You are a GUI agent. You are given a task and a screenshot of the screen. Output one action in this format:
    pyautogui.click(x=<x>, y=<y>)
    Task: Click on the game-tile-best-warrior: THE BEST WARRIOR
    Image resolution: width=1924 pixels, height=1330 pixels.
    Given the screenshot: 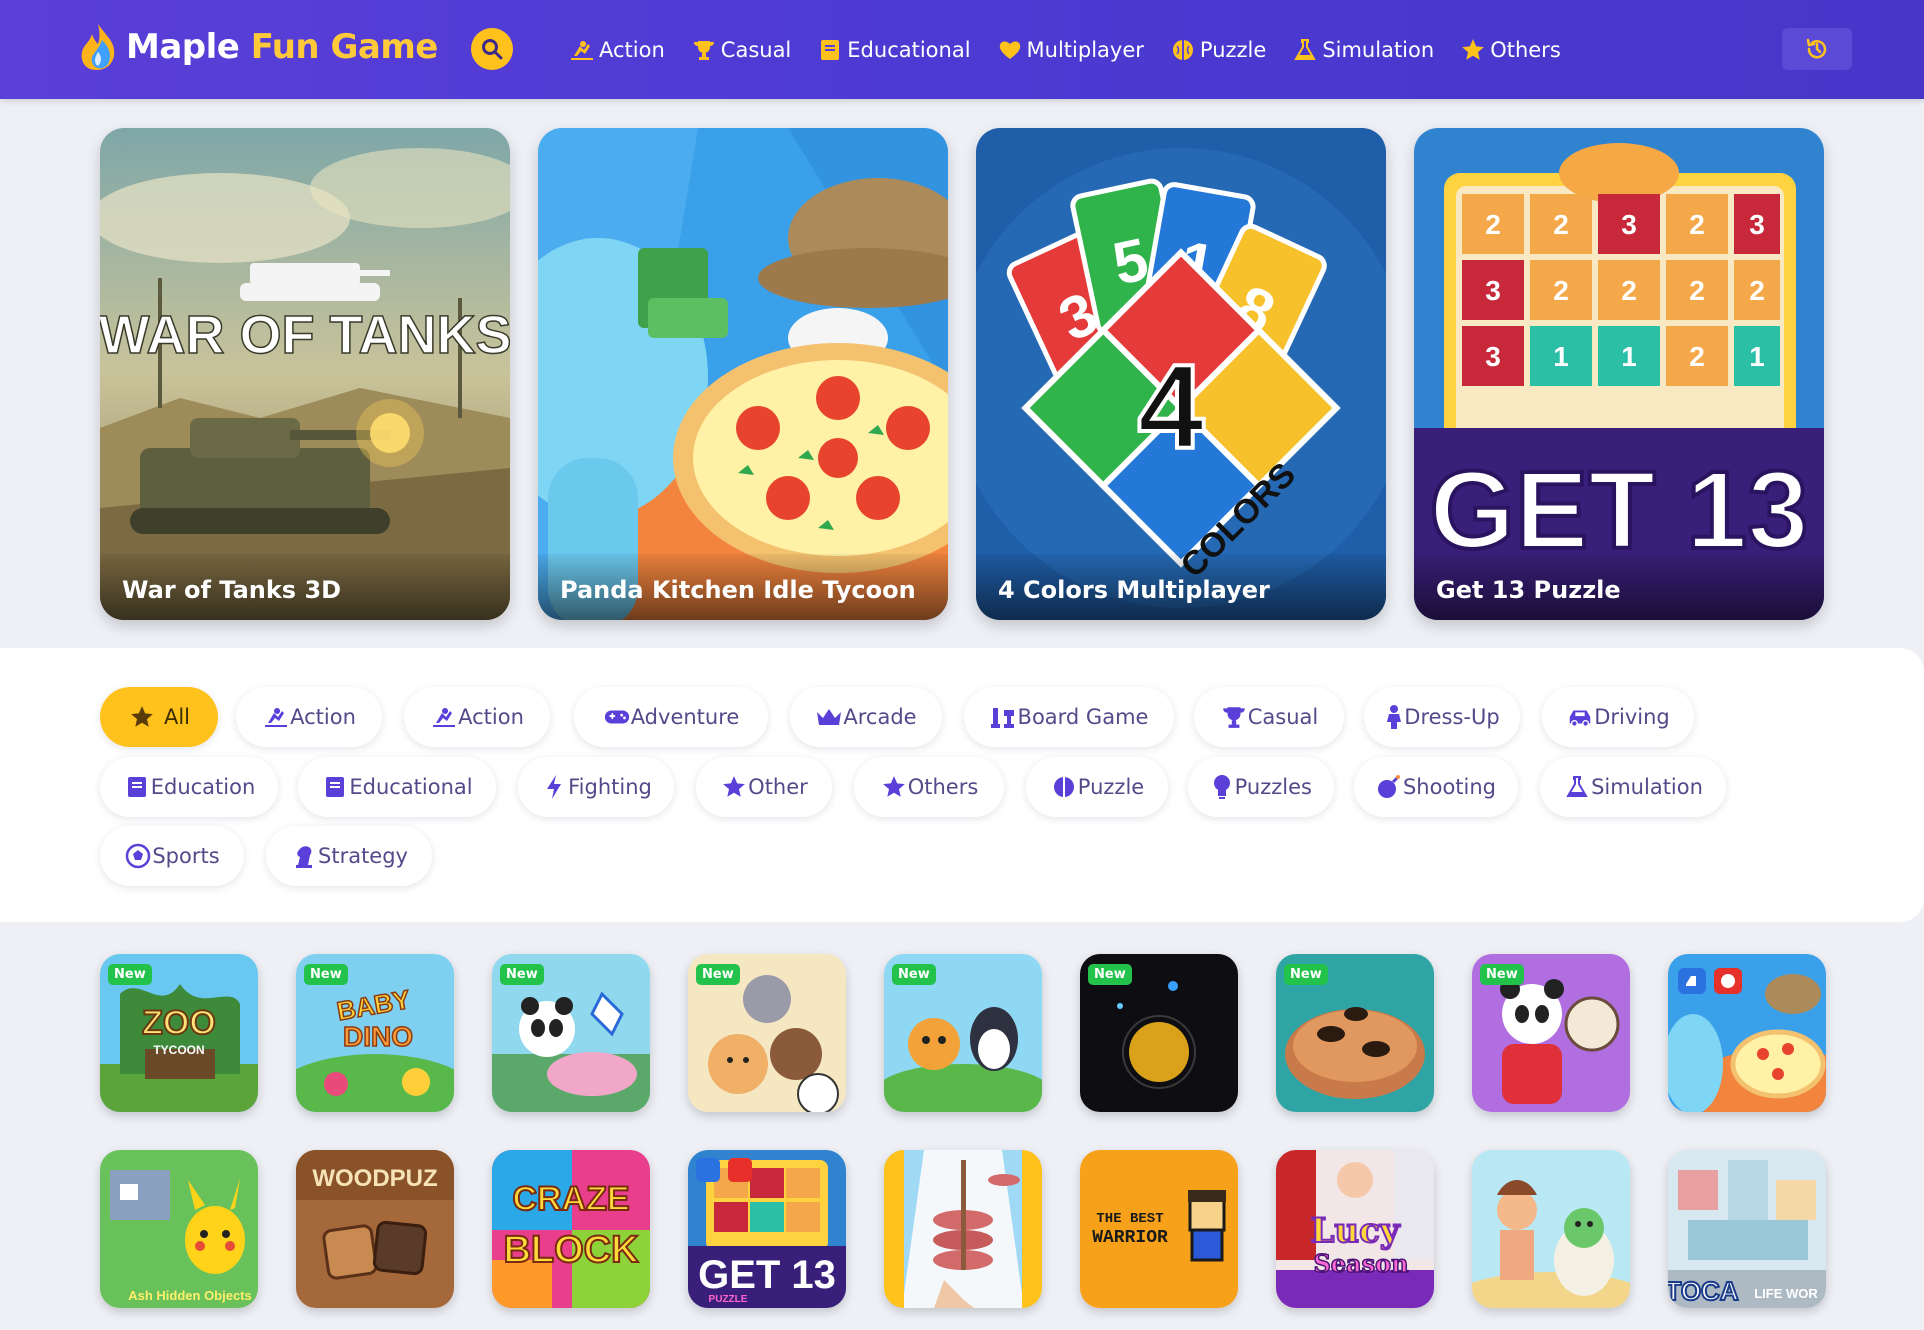 What is the action you would take?
    pyautogui.click(x=1159, y=1229)
    